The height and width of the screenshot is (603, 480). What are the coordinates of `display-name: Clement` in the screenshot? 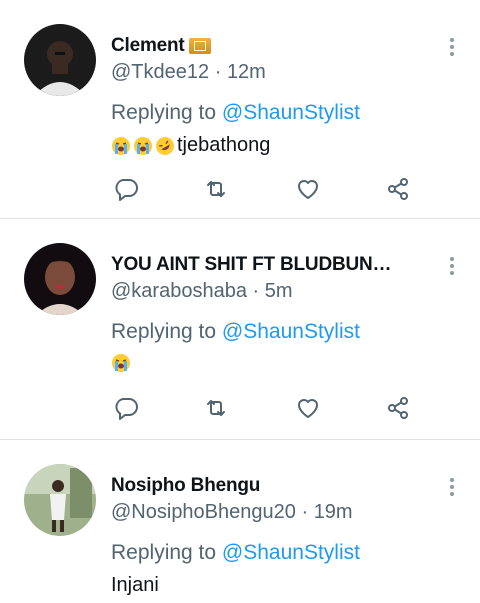 It's located at (148, 46).